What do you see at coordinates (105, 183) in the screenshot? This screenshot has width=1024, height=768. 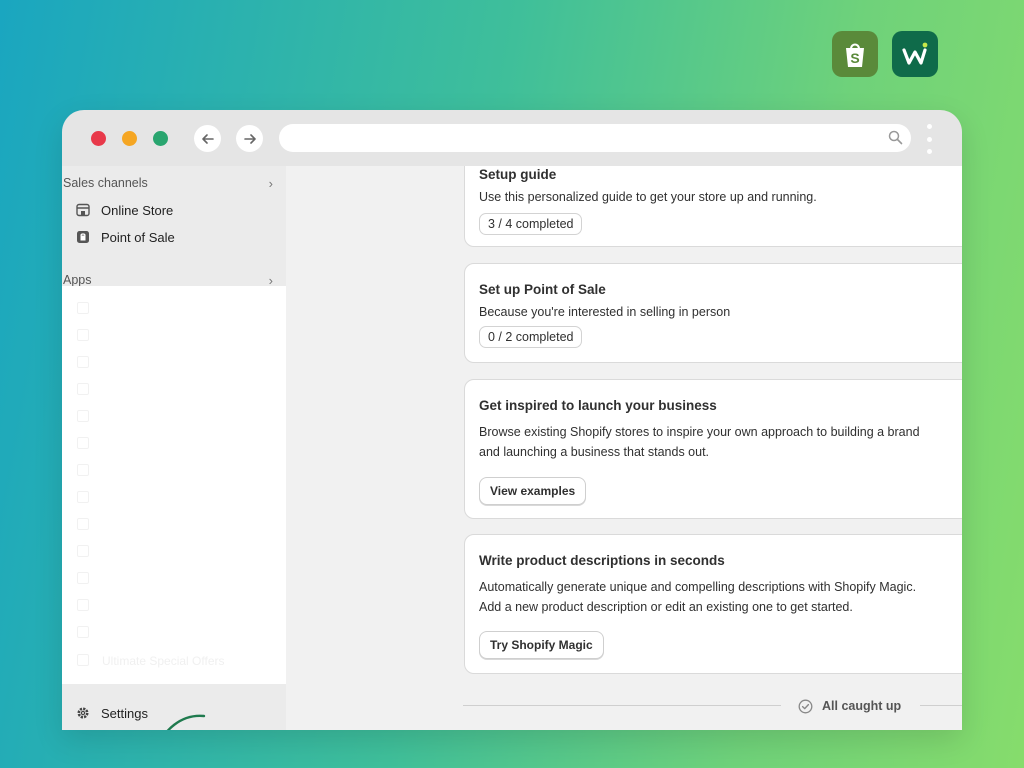 I see `sales-channels-heading: Sales channels` at bounding box center [105, 183].